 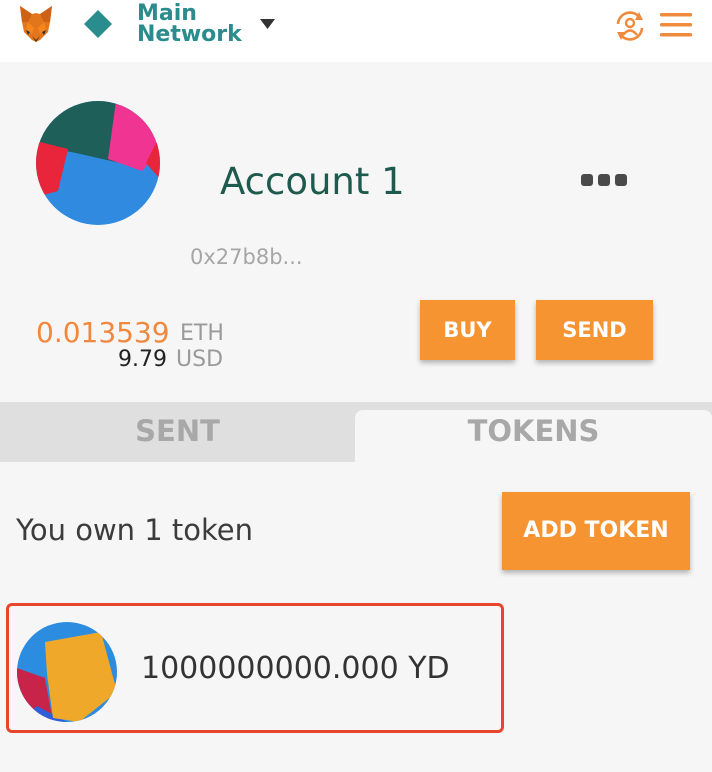 What do you see at coordinates (67, 672) in the screenshot?
I see `token-identicon` at bounding box center [67, 672].